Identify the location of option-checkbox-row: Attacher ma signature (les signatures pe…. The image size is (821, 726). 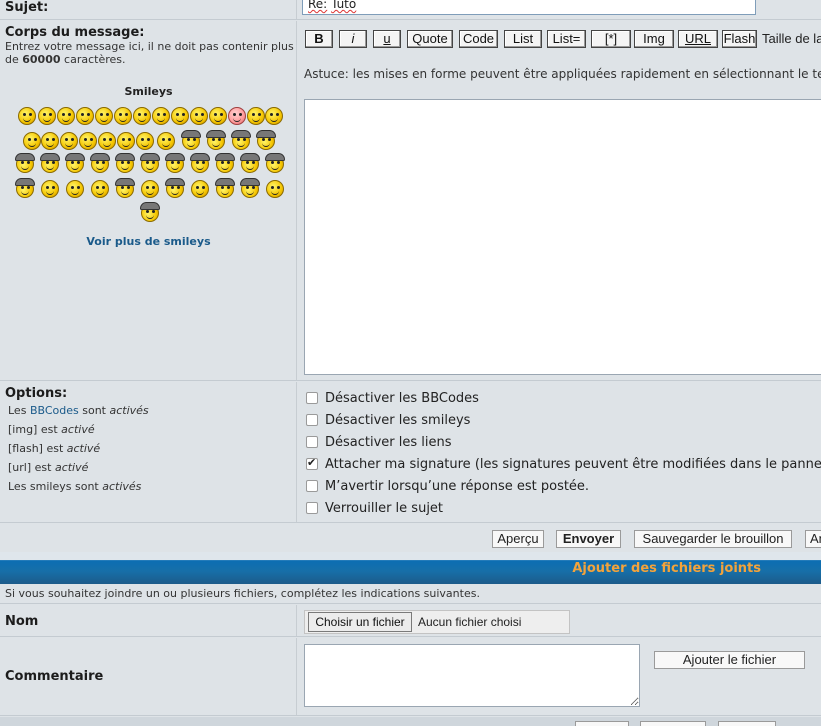
(563, 464).